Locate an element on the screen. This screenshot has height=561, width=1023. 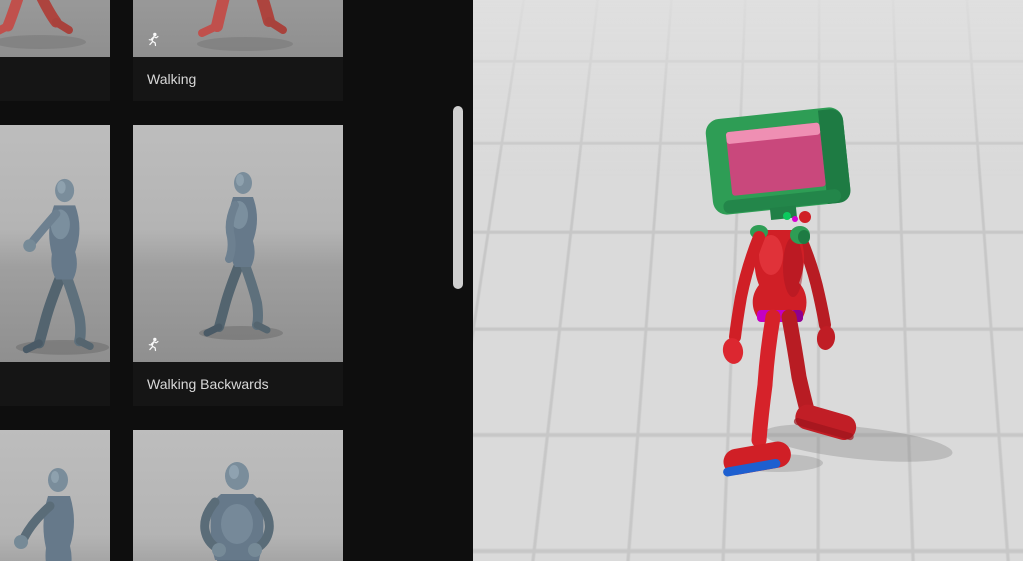
animation-card-label: Walking is located at coordinates (238, 79).